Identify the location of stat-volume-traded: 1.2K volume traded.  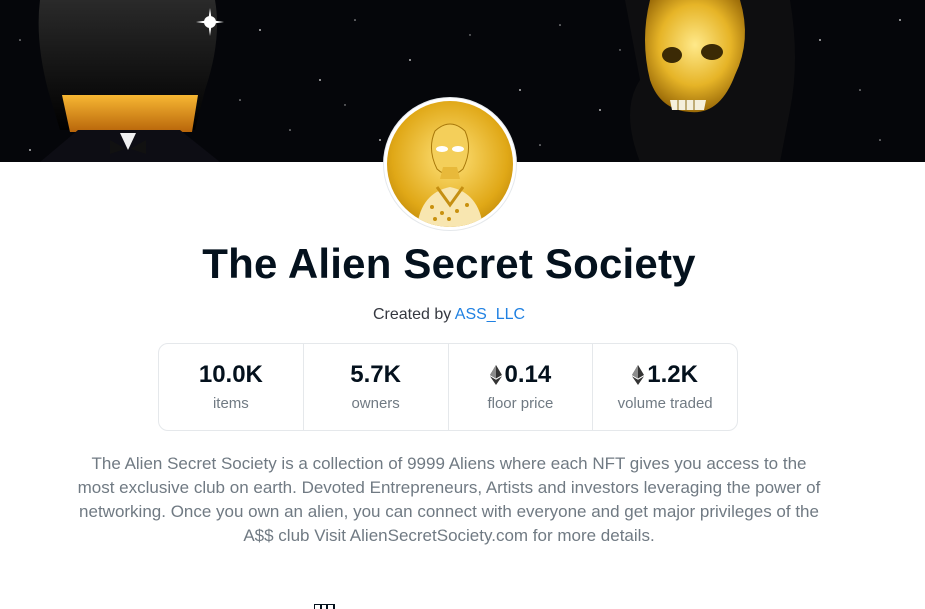
(664, 387).